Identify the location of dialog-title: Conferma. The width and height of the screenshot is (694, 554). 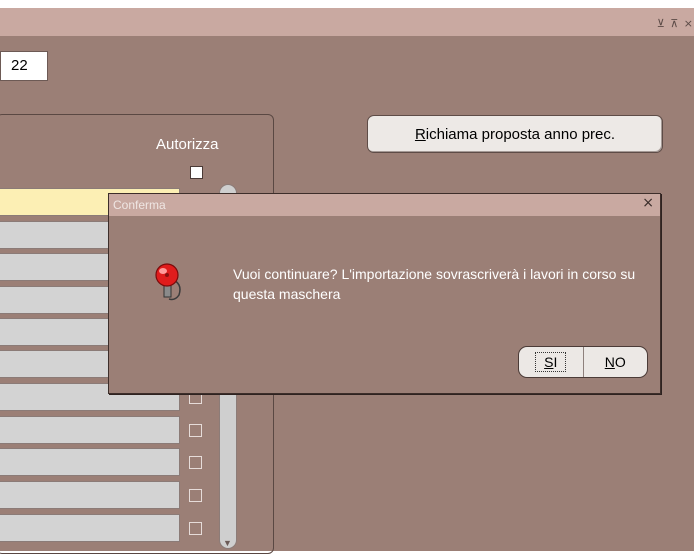
(139, 205).